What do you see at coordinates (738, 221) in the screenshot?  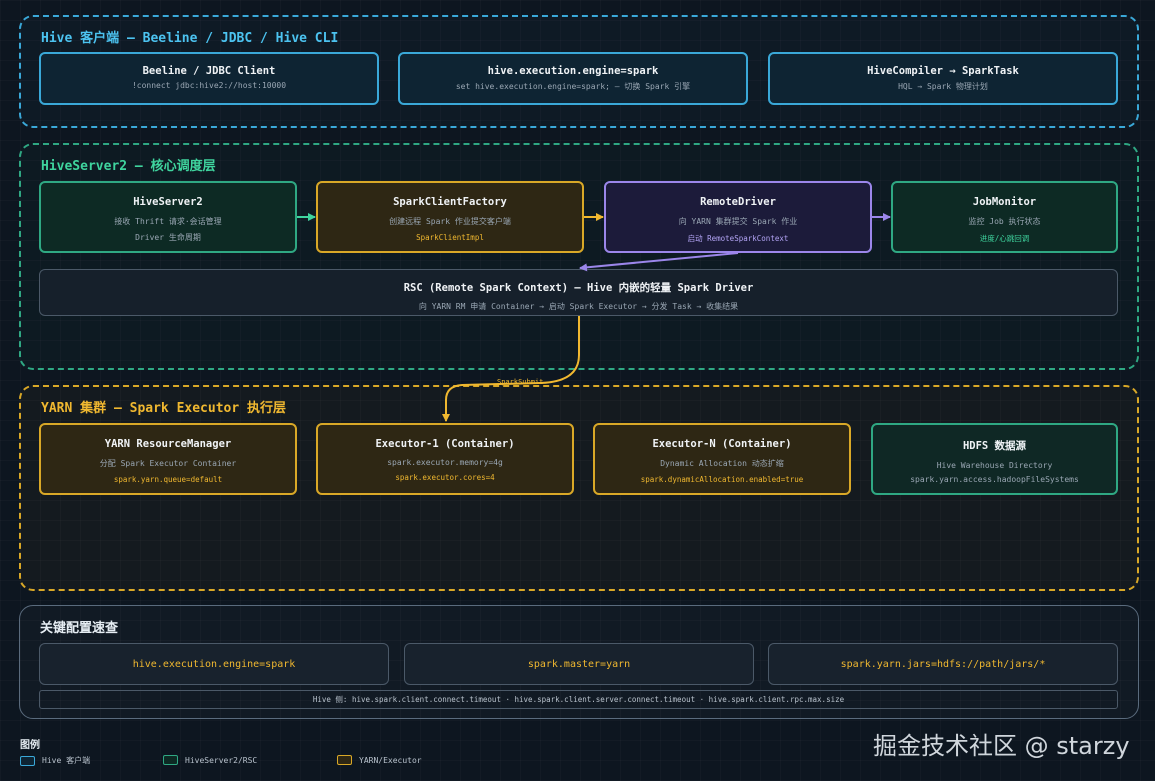 I see `remote-driver-sub: 向 YARN 集群提交 Spark 作业` at bounding box center [738, 221].